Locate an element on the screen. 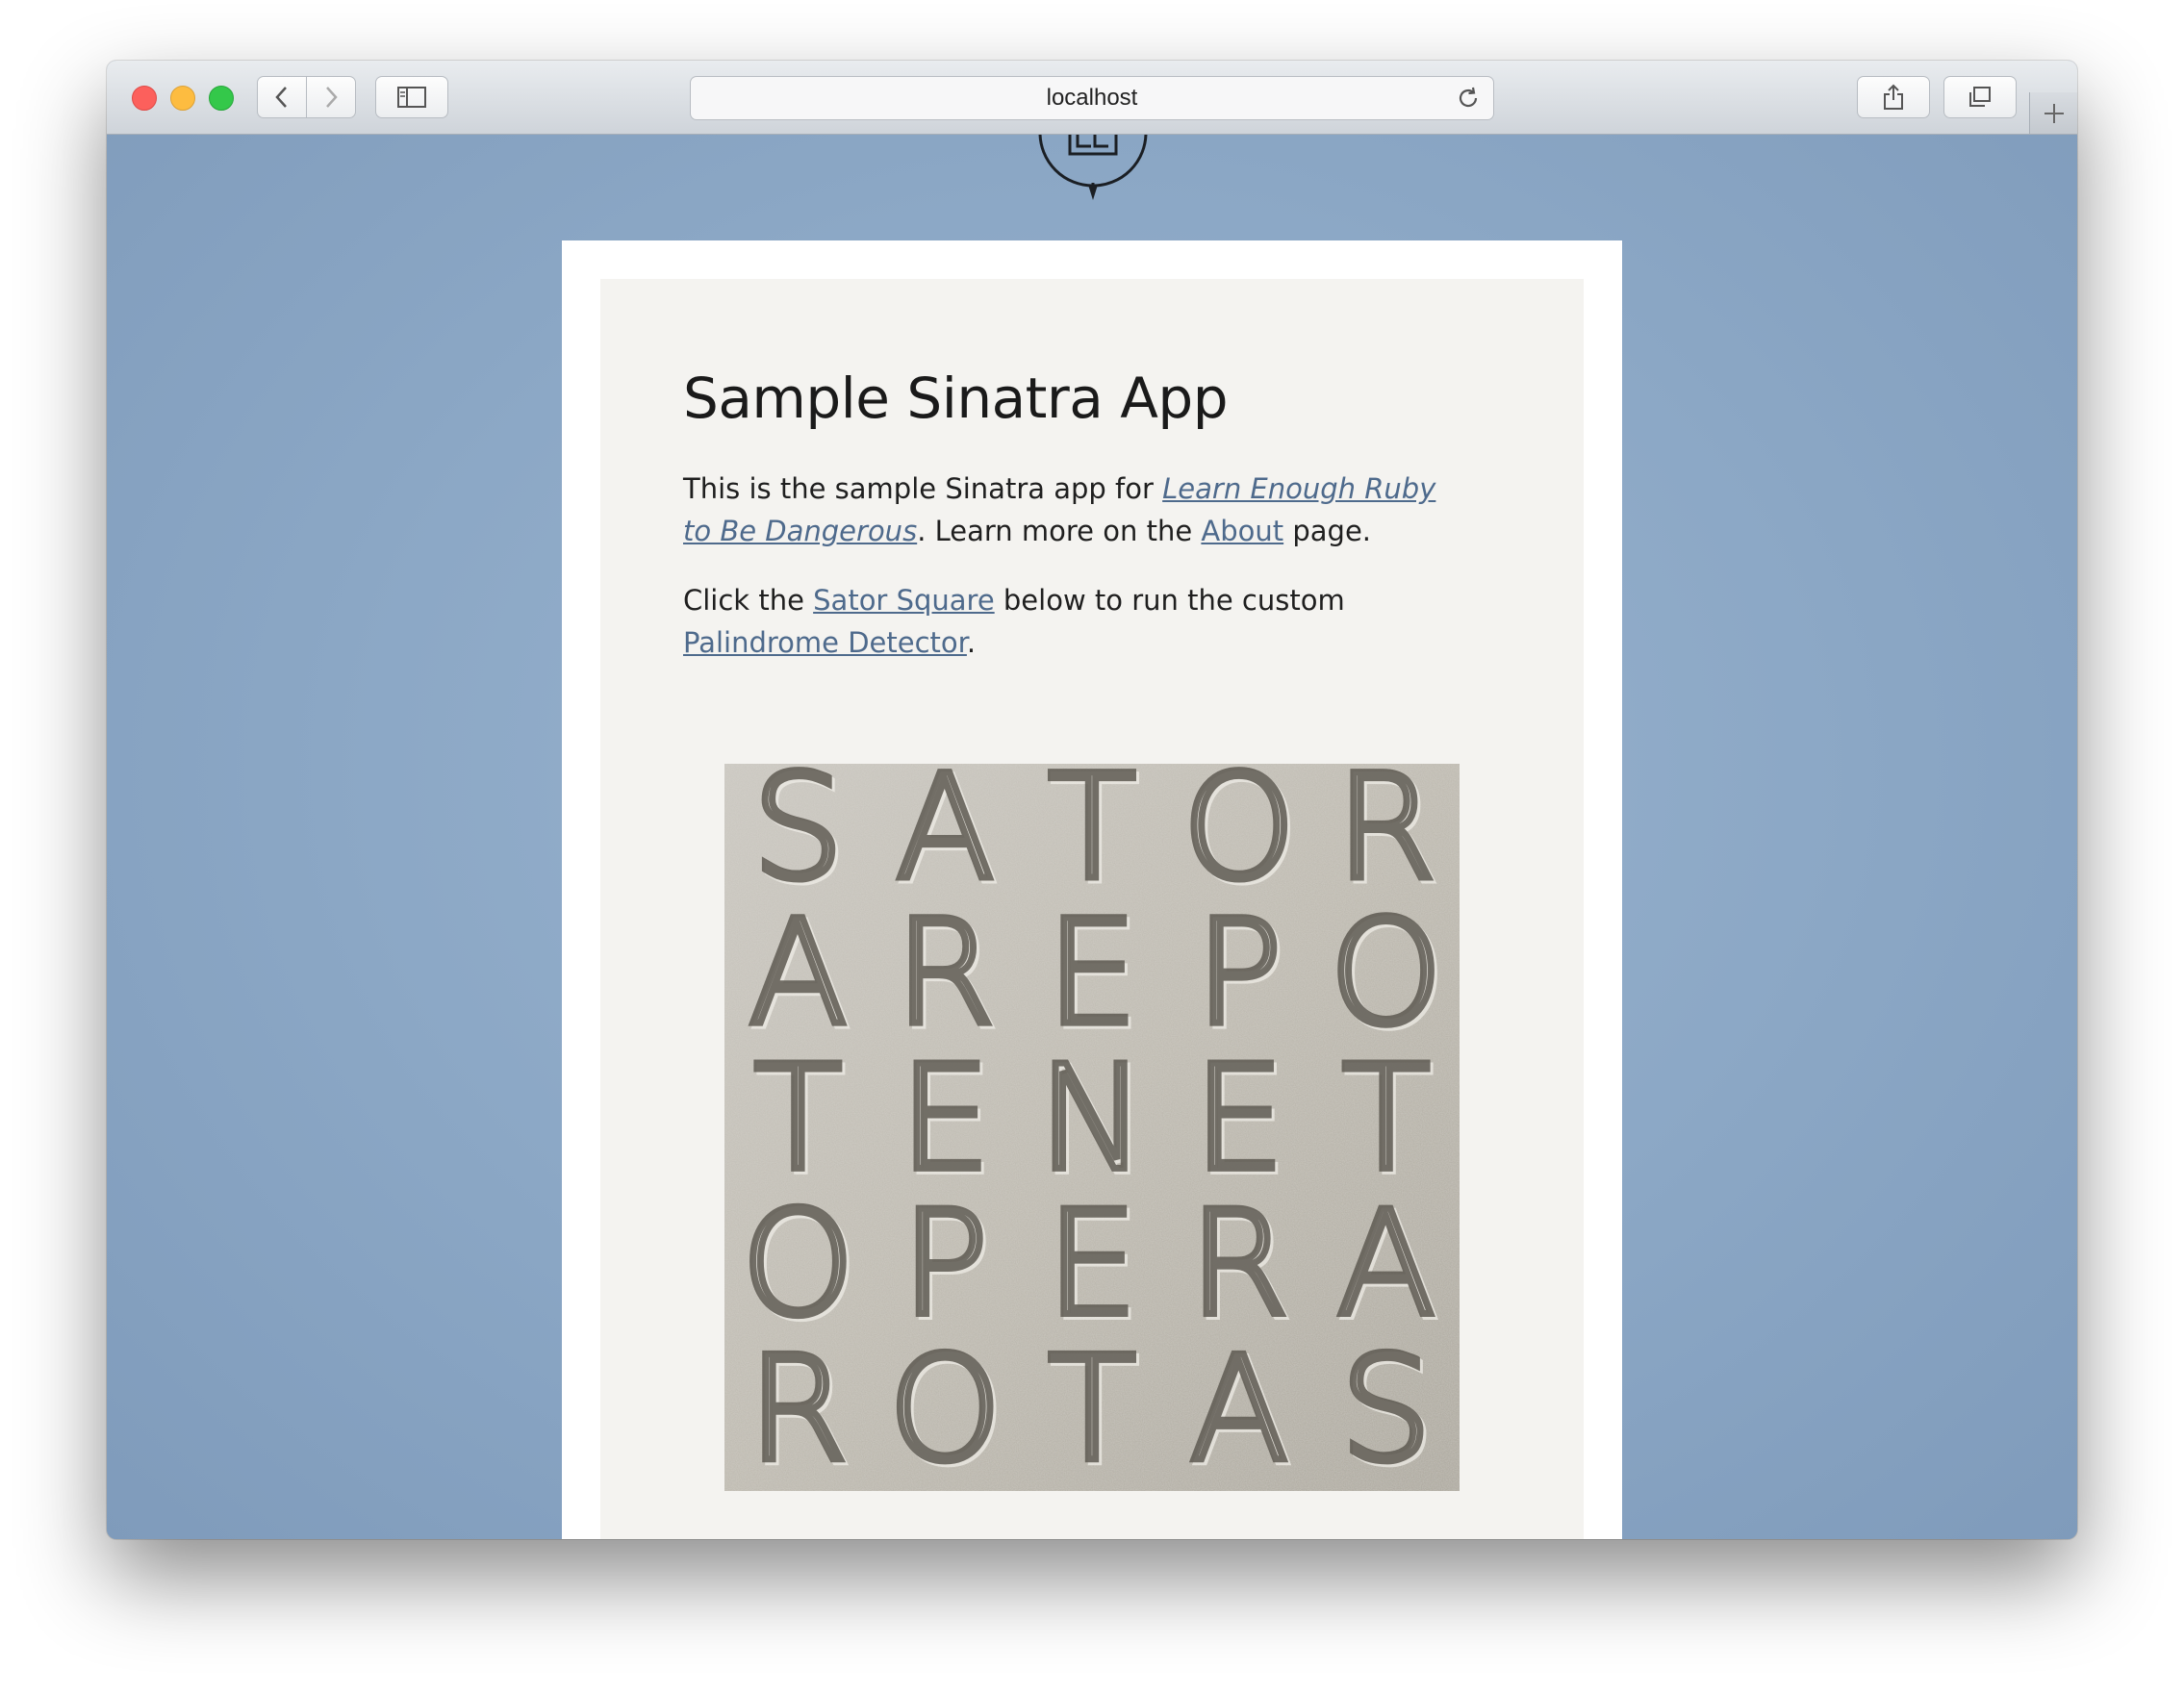 The image size is (2184, 1693). site-logo-icon is located at coordinates (1093, 169).